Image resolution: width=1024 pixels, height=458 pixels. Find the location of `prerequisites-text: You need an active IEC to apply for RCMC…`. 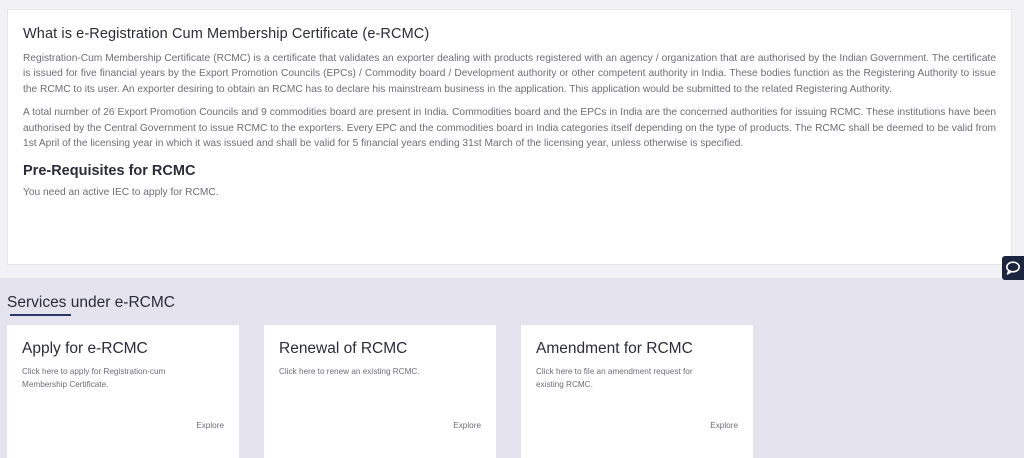

prerequisites-text: You need an active IEC to apply for RCMC… is located at coordinates (121, 193).